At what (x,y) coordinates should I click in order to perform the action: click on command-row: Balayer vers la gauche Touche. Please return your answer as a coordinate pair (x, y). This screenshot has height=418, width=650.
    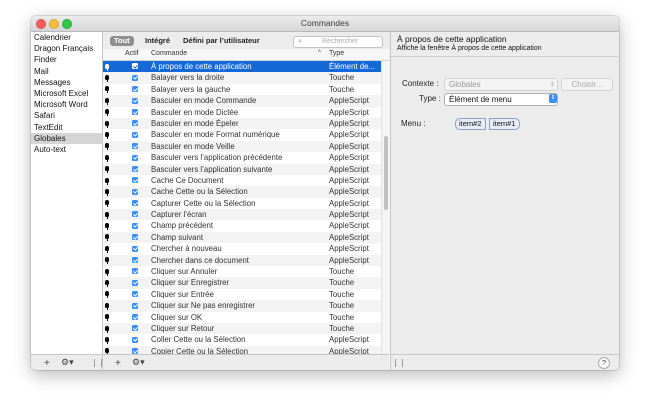
    Looking at the image, I should click on (242, 89).